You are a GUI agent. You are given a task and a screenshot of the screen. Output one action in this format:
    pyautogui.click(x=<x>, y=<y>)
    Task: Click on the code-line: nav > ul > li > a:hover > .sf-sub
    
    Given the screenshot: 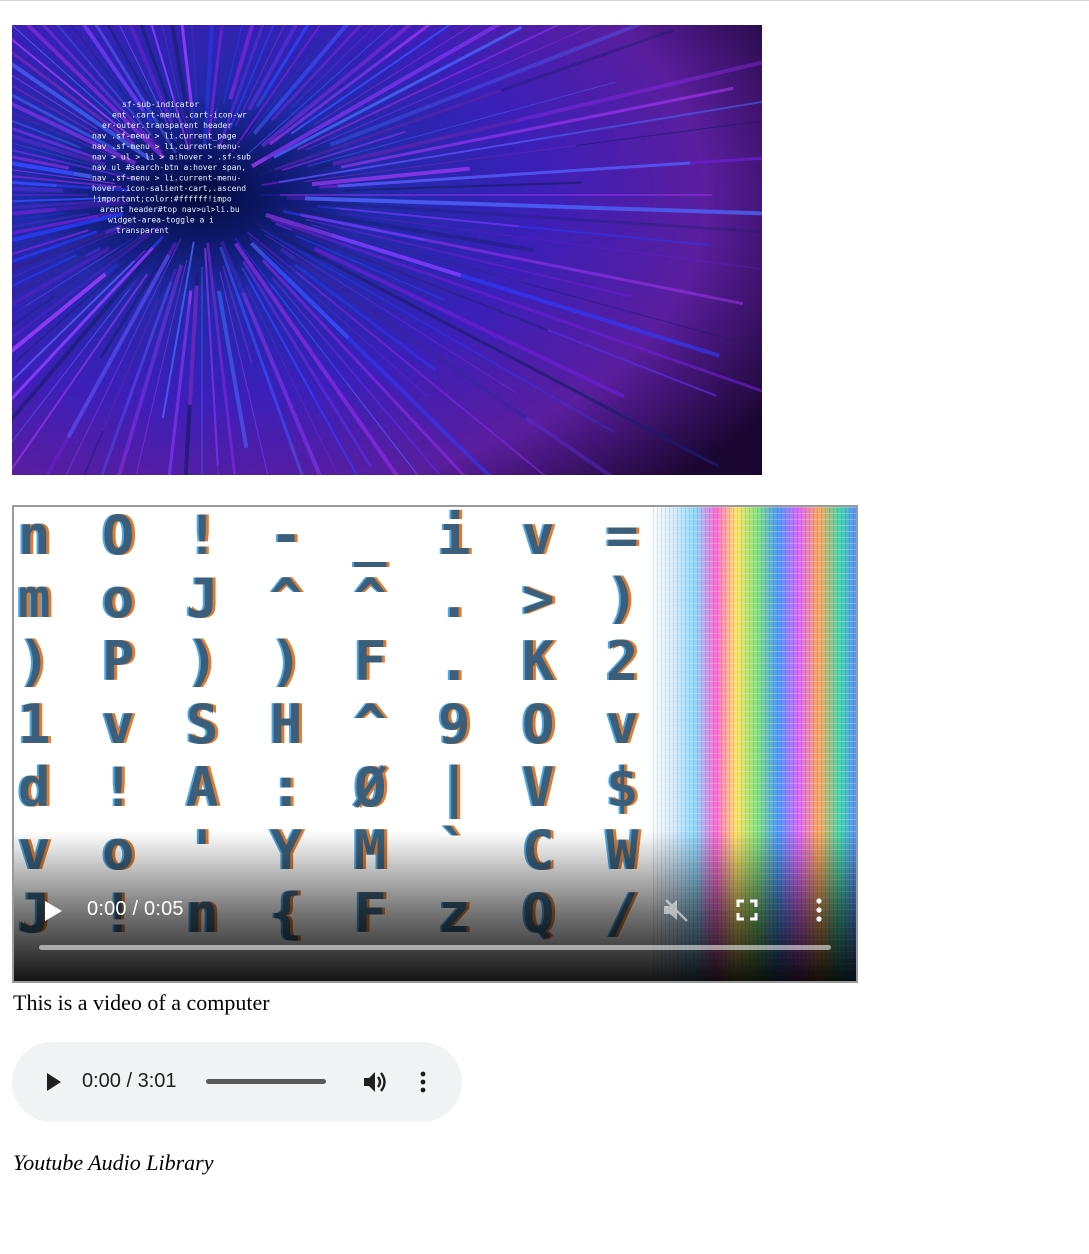 What is the action you would take?
    pyautogui.click(x=171, y=157)
    